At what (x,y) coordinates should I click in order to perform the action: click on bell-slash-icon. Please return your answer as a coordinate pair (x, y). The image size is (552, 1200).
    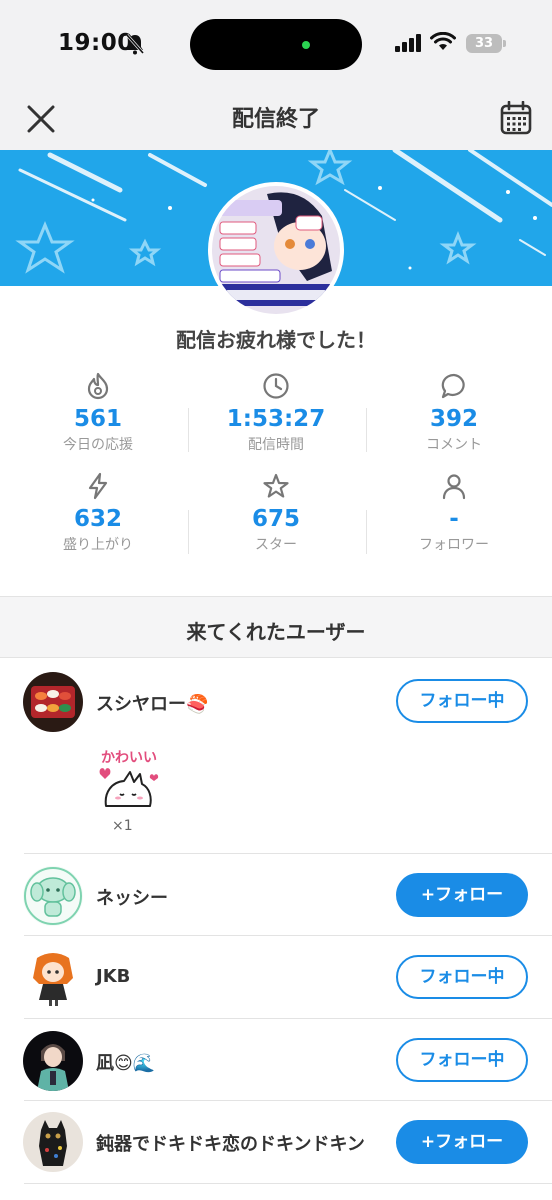
    Looking at the image, I should click on (135, 44).